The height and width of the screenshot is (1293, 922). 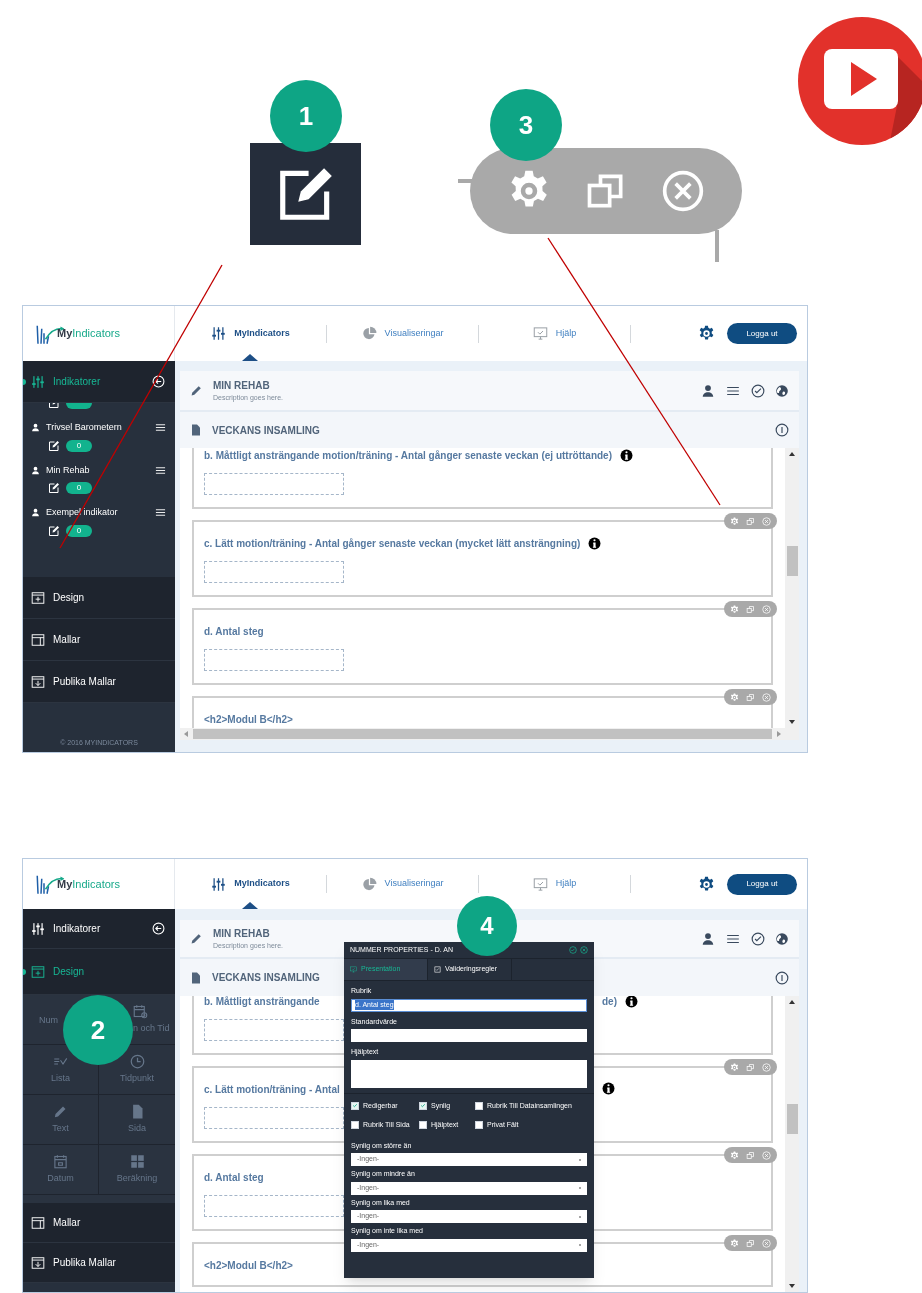 I want to click on calendar-clock-icon, so click(x=140, y=1011).